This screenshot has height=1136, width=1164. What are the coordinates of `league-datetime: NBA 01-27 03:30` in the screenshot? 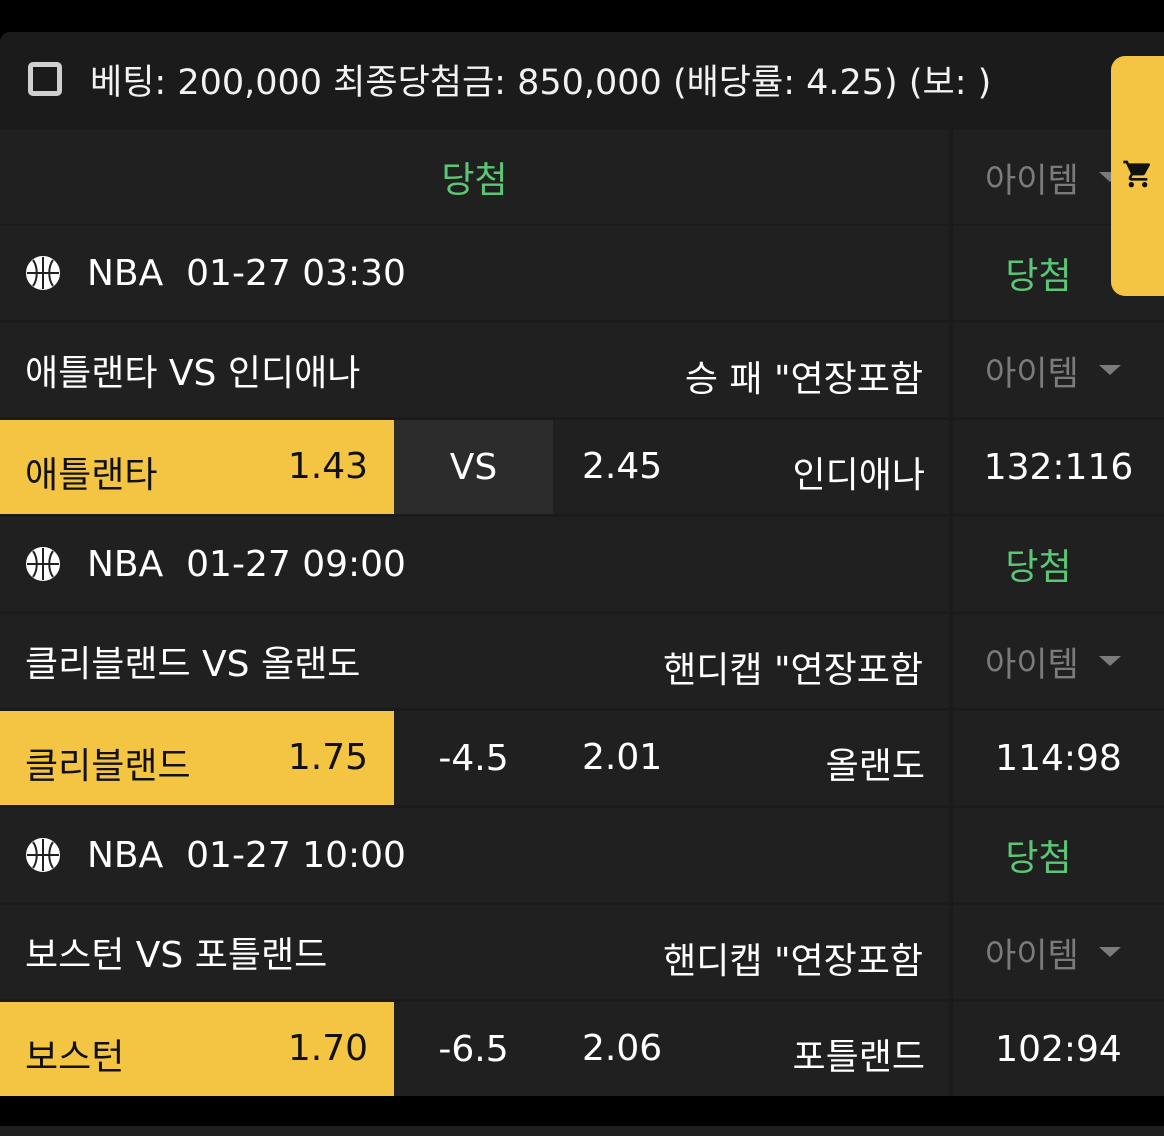 It's located at (246, 273).